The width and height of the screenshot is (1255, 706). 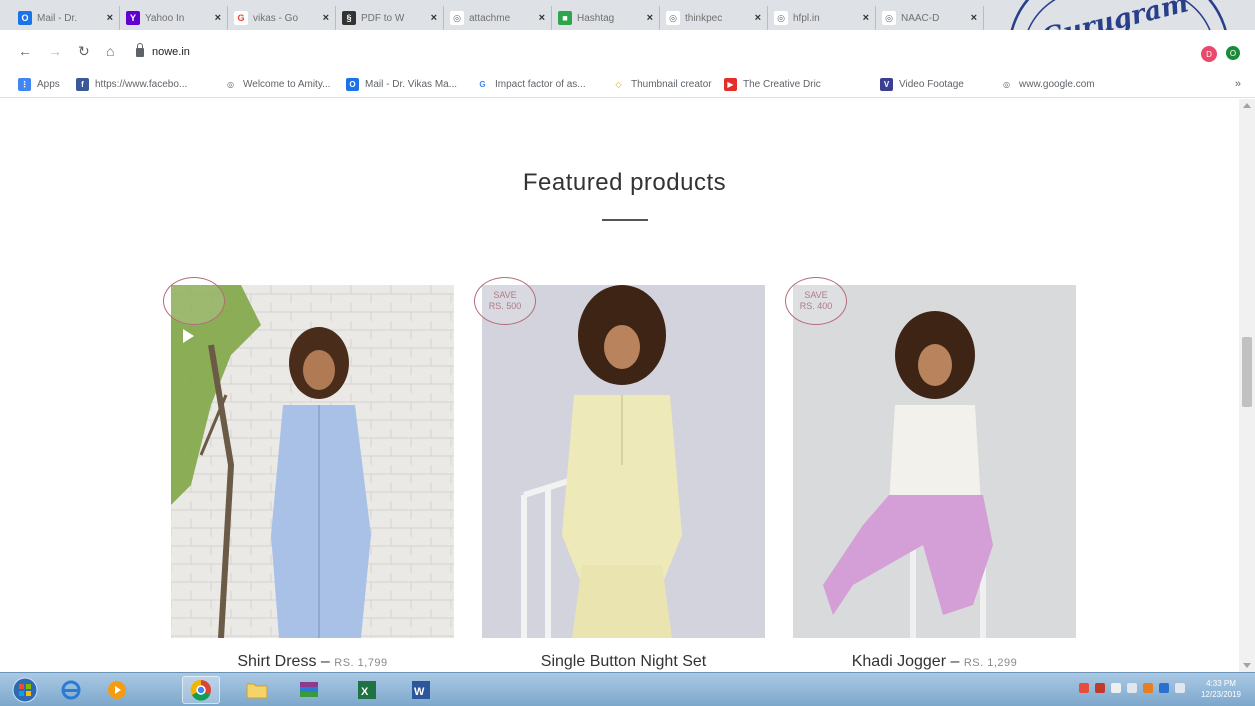 I want to click on media-player-taskbar-button, so click(x=117, y=690).